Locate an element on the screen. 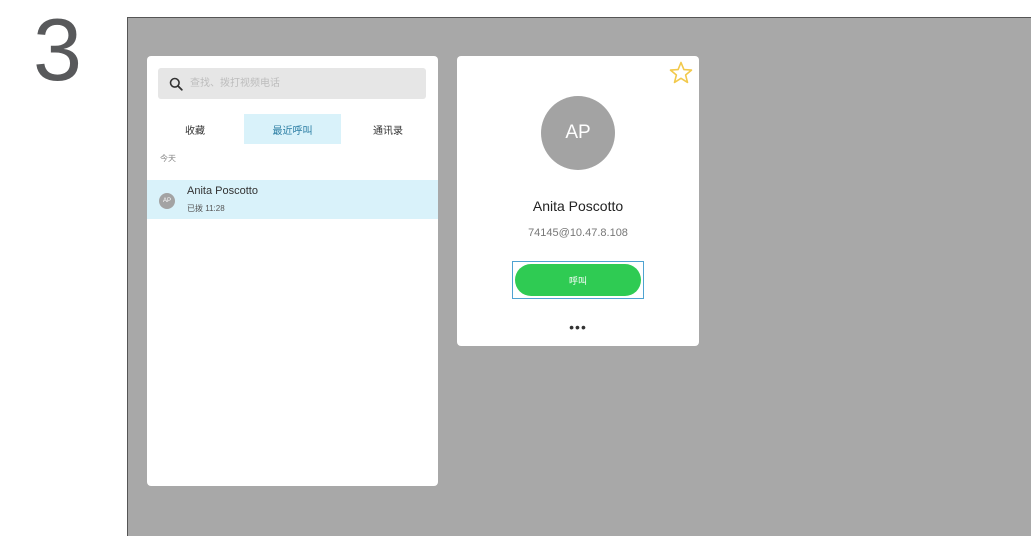 The width and height of the screenshot is (1031, 536). contact-avatar: AP is located at coordinates (578, 133).